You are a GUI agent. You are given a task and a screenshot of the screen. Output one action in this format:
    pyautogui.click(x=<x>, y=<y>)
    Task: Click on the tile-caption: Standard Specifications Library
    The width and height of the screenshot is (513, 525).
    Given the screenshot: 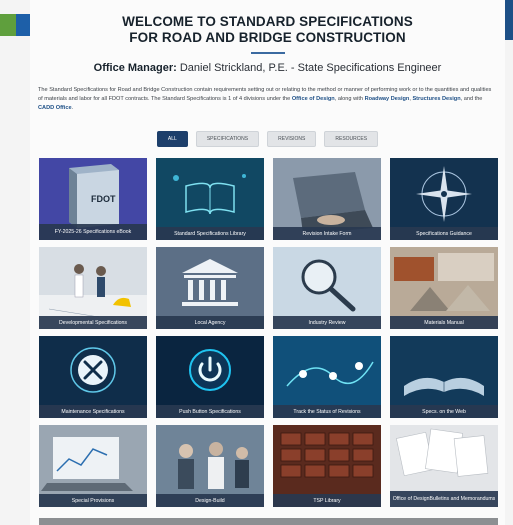 What is the action you would take?
    pyautogui.click(x=210, y=233)
    